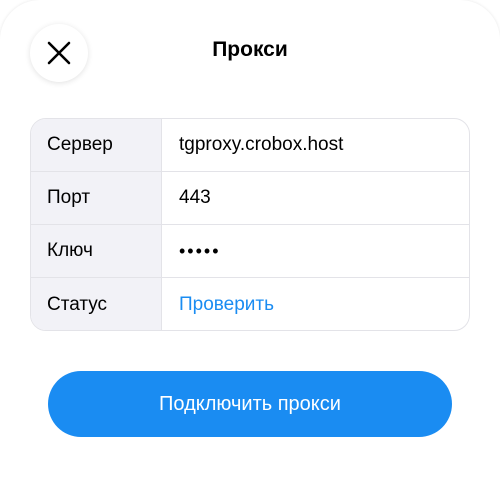 The image size is (500, 487). I want to click on port-value: 443, so click(315, 198).